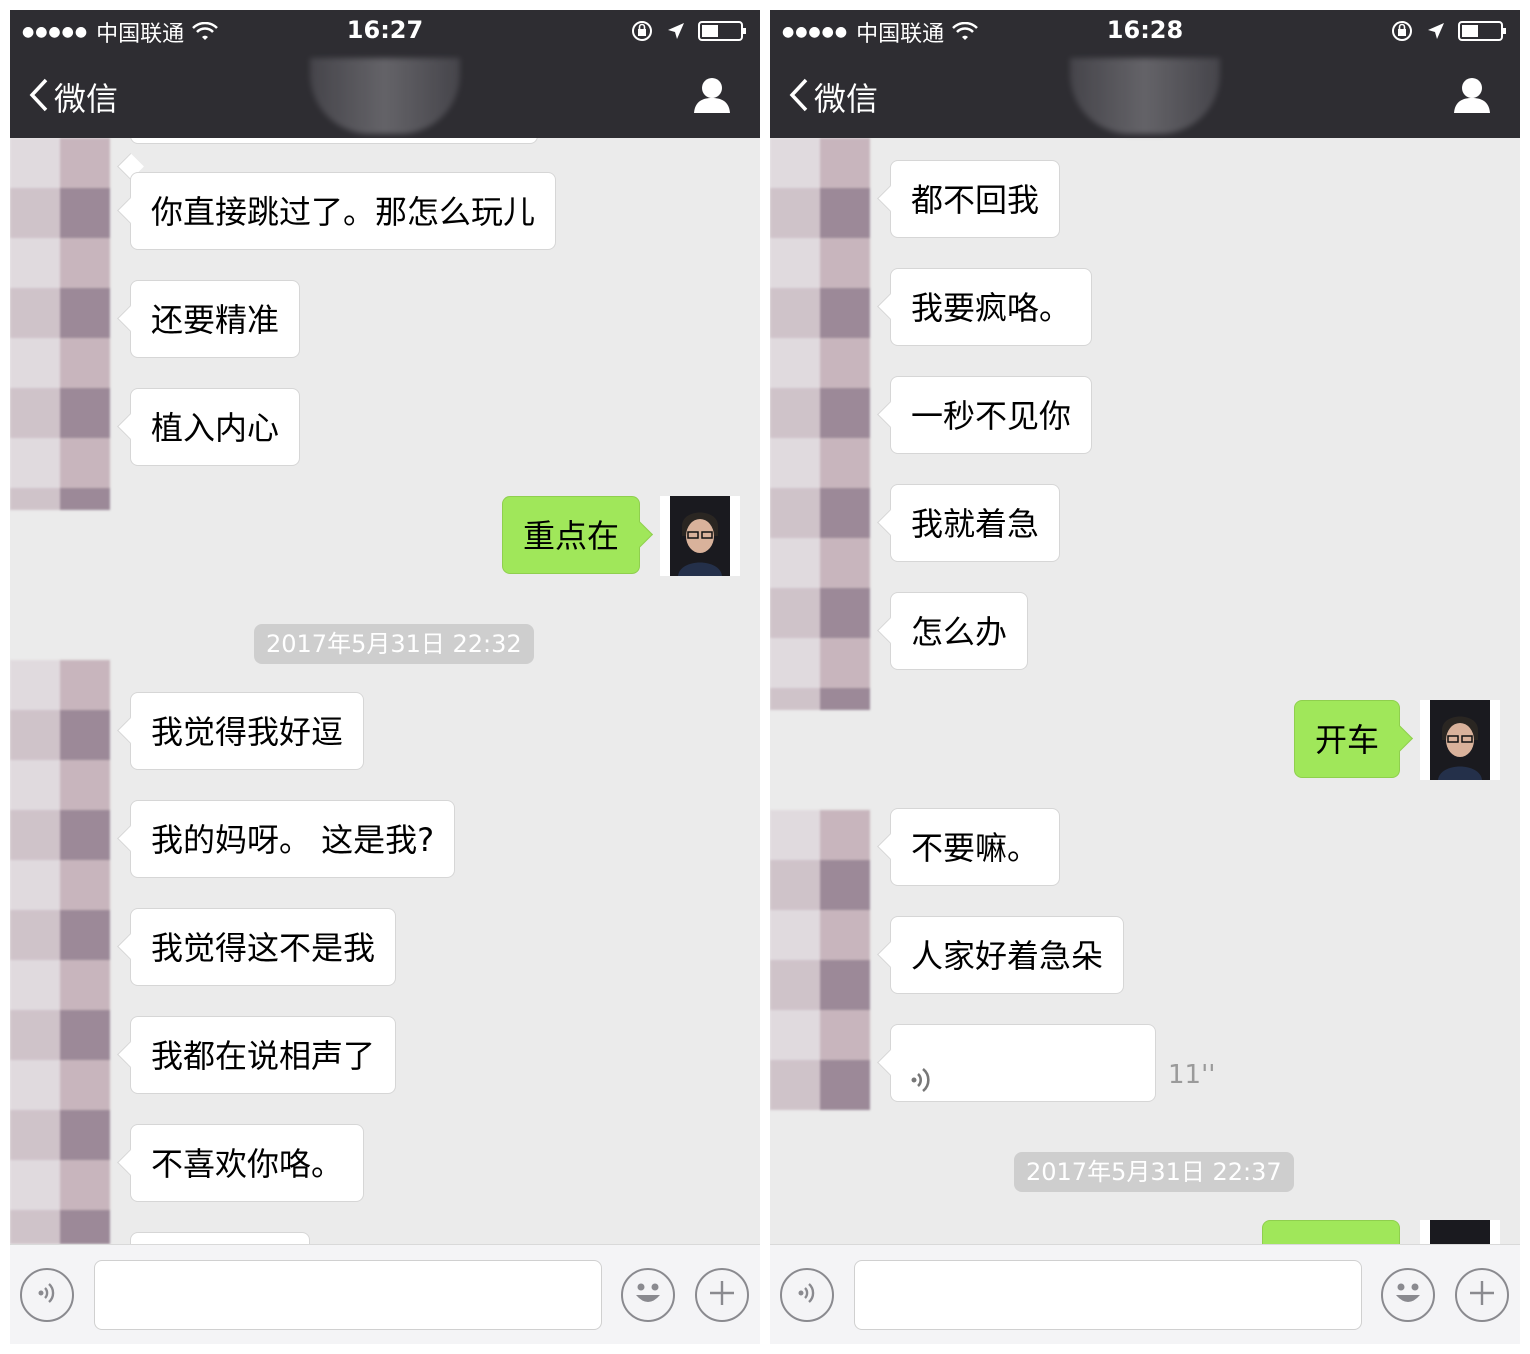 The height and width of the screenshot is (1354, 1530). Describe the element at coordinates (1192, 1075) in the screenshot. I see `voice-duration: 11''` at that location.